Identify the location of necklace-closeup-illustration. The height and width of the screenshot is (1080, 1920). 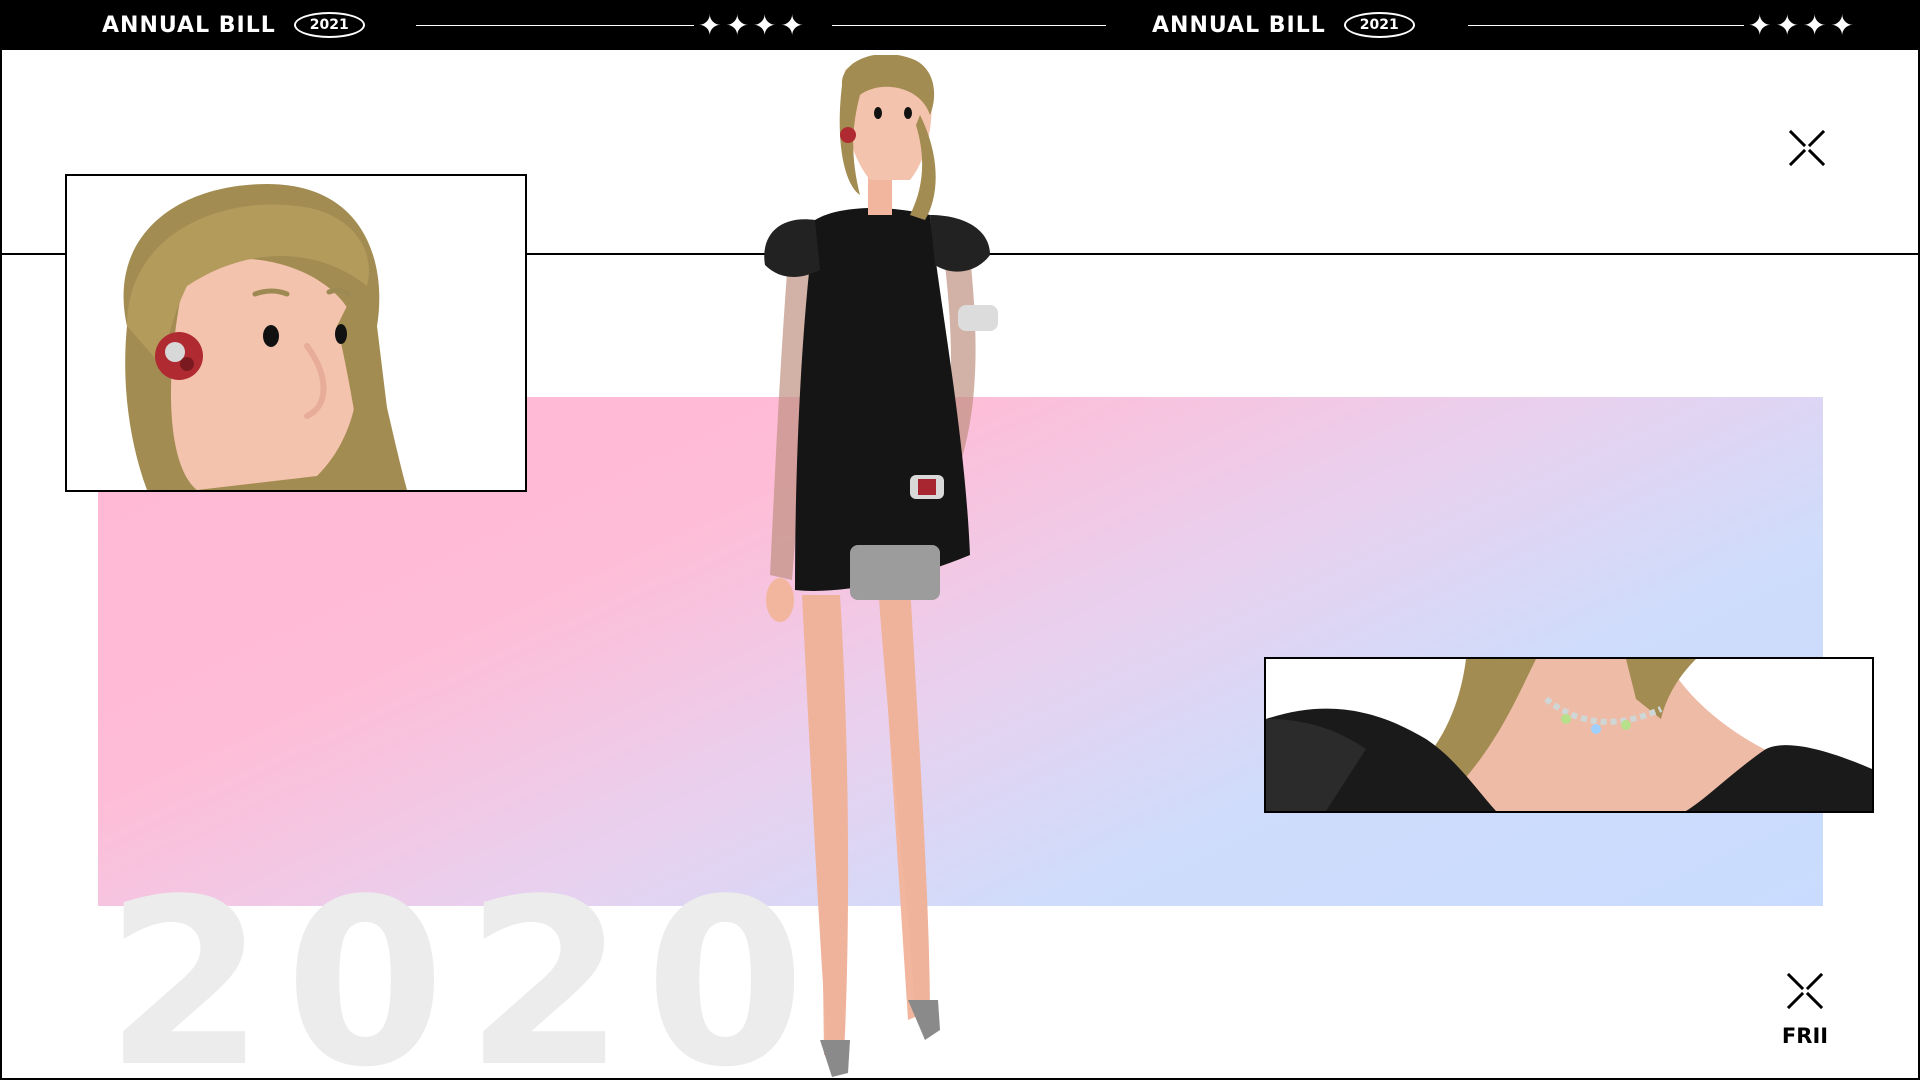
(1569, 735).